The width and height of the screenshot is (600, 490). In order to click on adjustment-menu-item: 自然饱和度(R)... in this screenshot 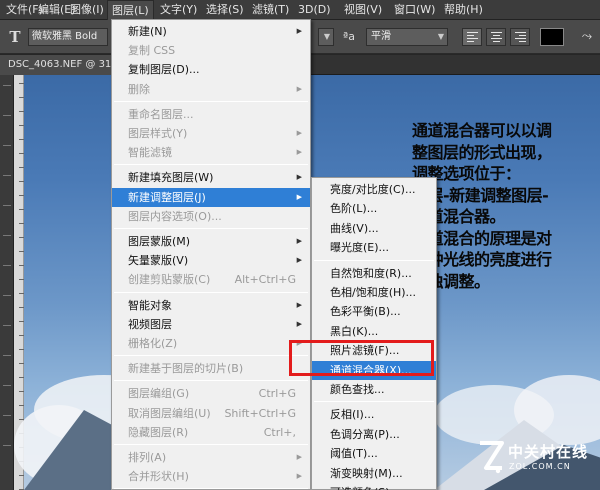, I will do `click(374, 273)`.